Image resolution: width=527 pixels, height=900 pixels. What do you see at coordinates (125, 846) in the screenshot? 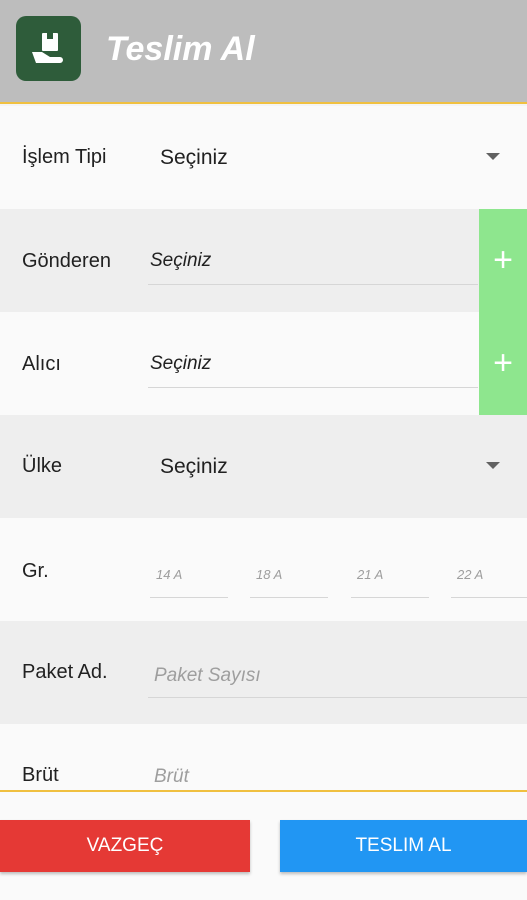
I see `cancel-button: VAZGEÇ` at bounding box center [125, 846].